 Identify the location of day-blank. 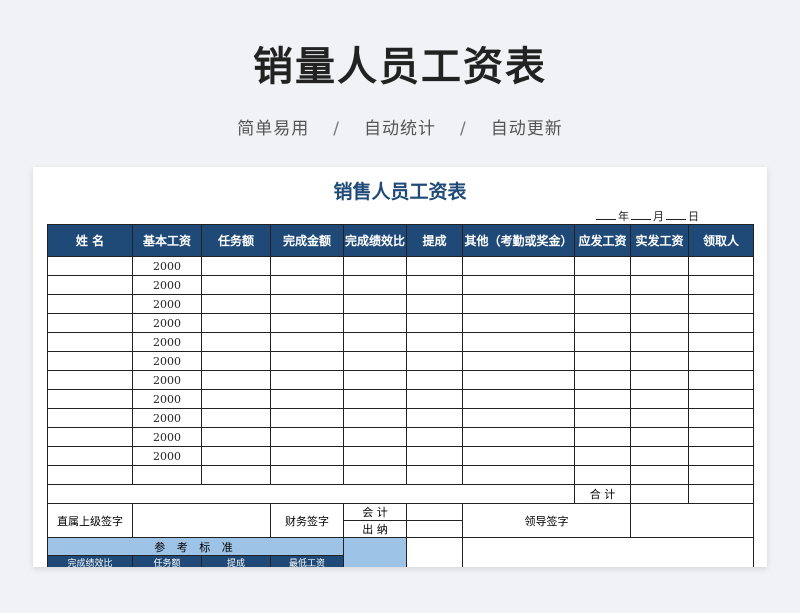
(676, 219).